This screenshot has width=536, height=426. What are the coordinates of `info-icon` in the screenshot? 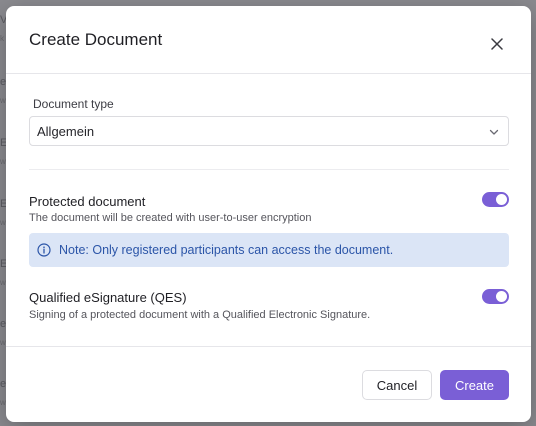 It's located at (44, 250).